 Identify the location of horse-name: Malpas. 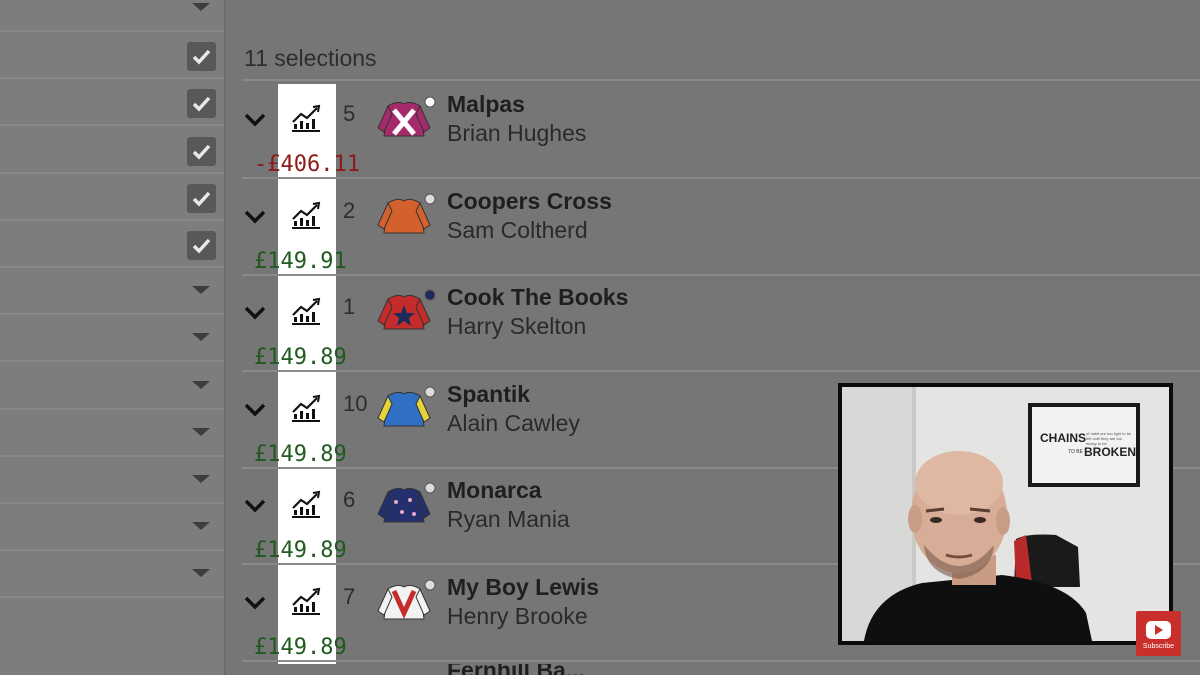
(486, 104).